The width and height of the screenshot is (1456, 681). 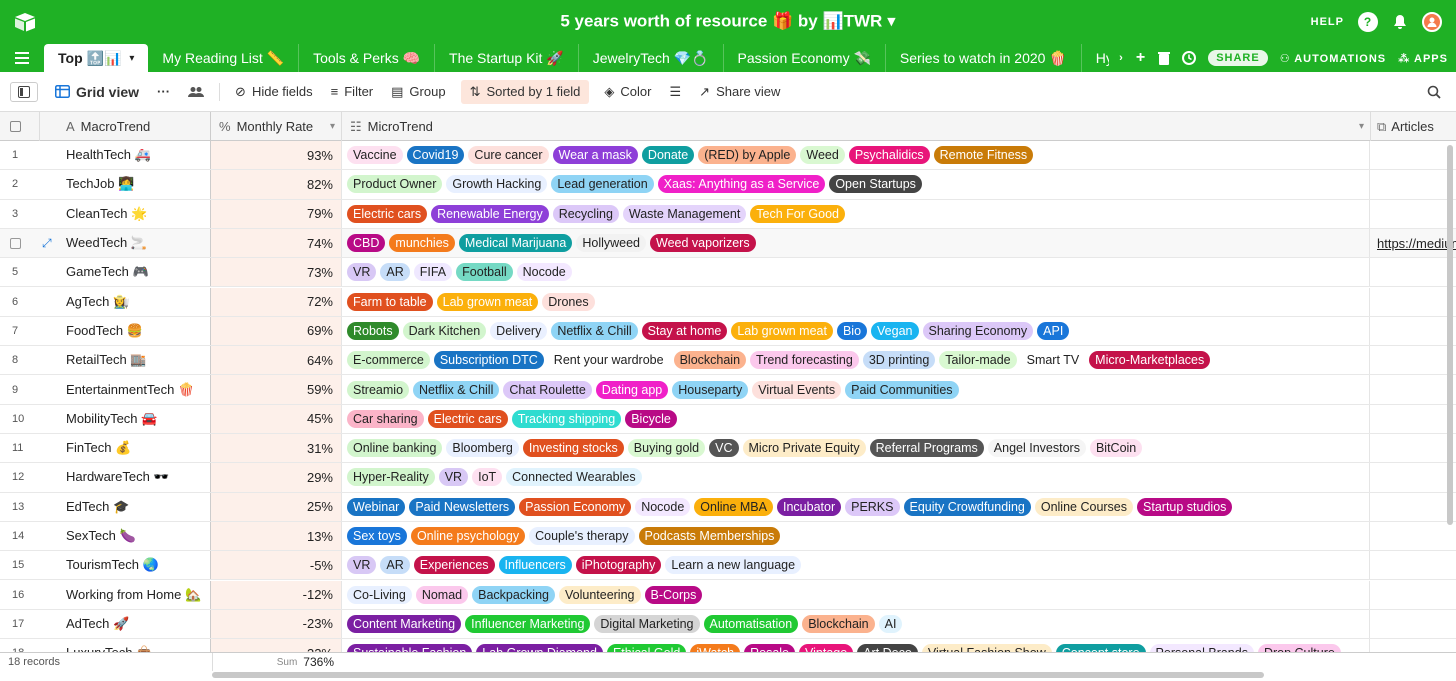 What do you see at coordinates (352, 91) in the screenshot?
I see `filter-button: ≡ Filter` at bounding box center [352, 91].